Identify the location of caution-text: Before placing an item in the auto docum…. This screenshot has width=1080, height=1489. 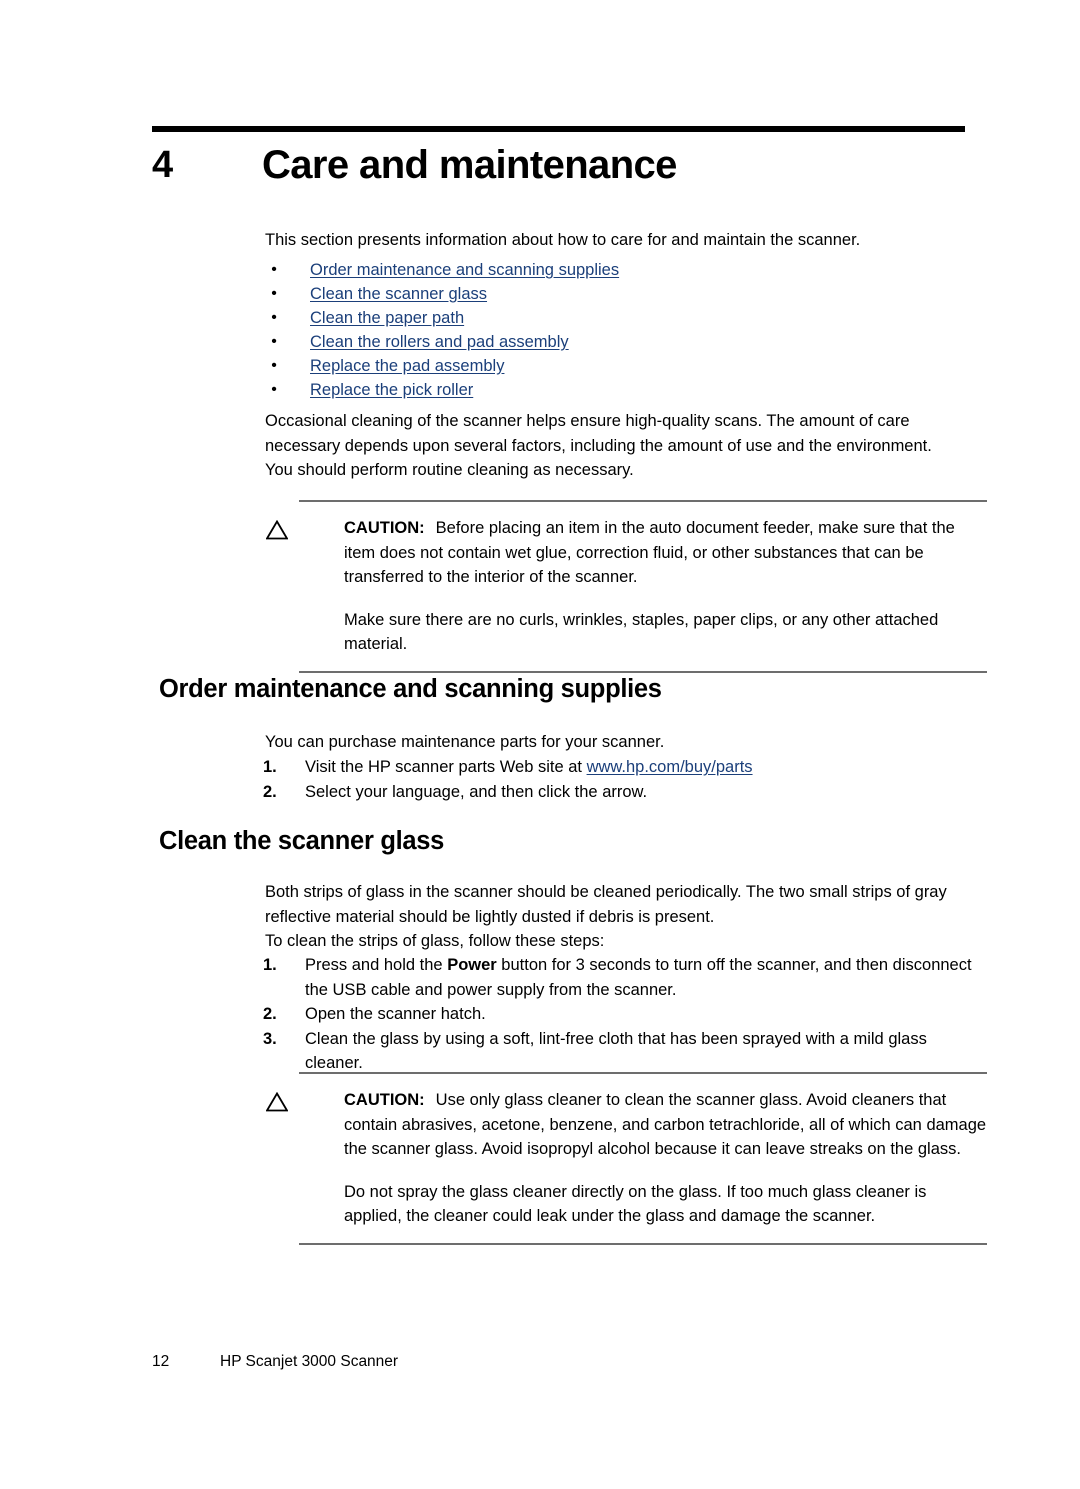
(649, 553).